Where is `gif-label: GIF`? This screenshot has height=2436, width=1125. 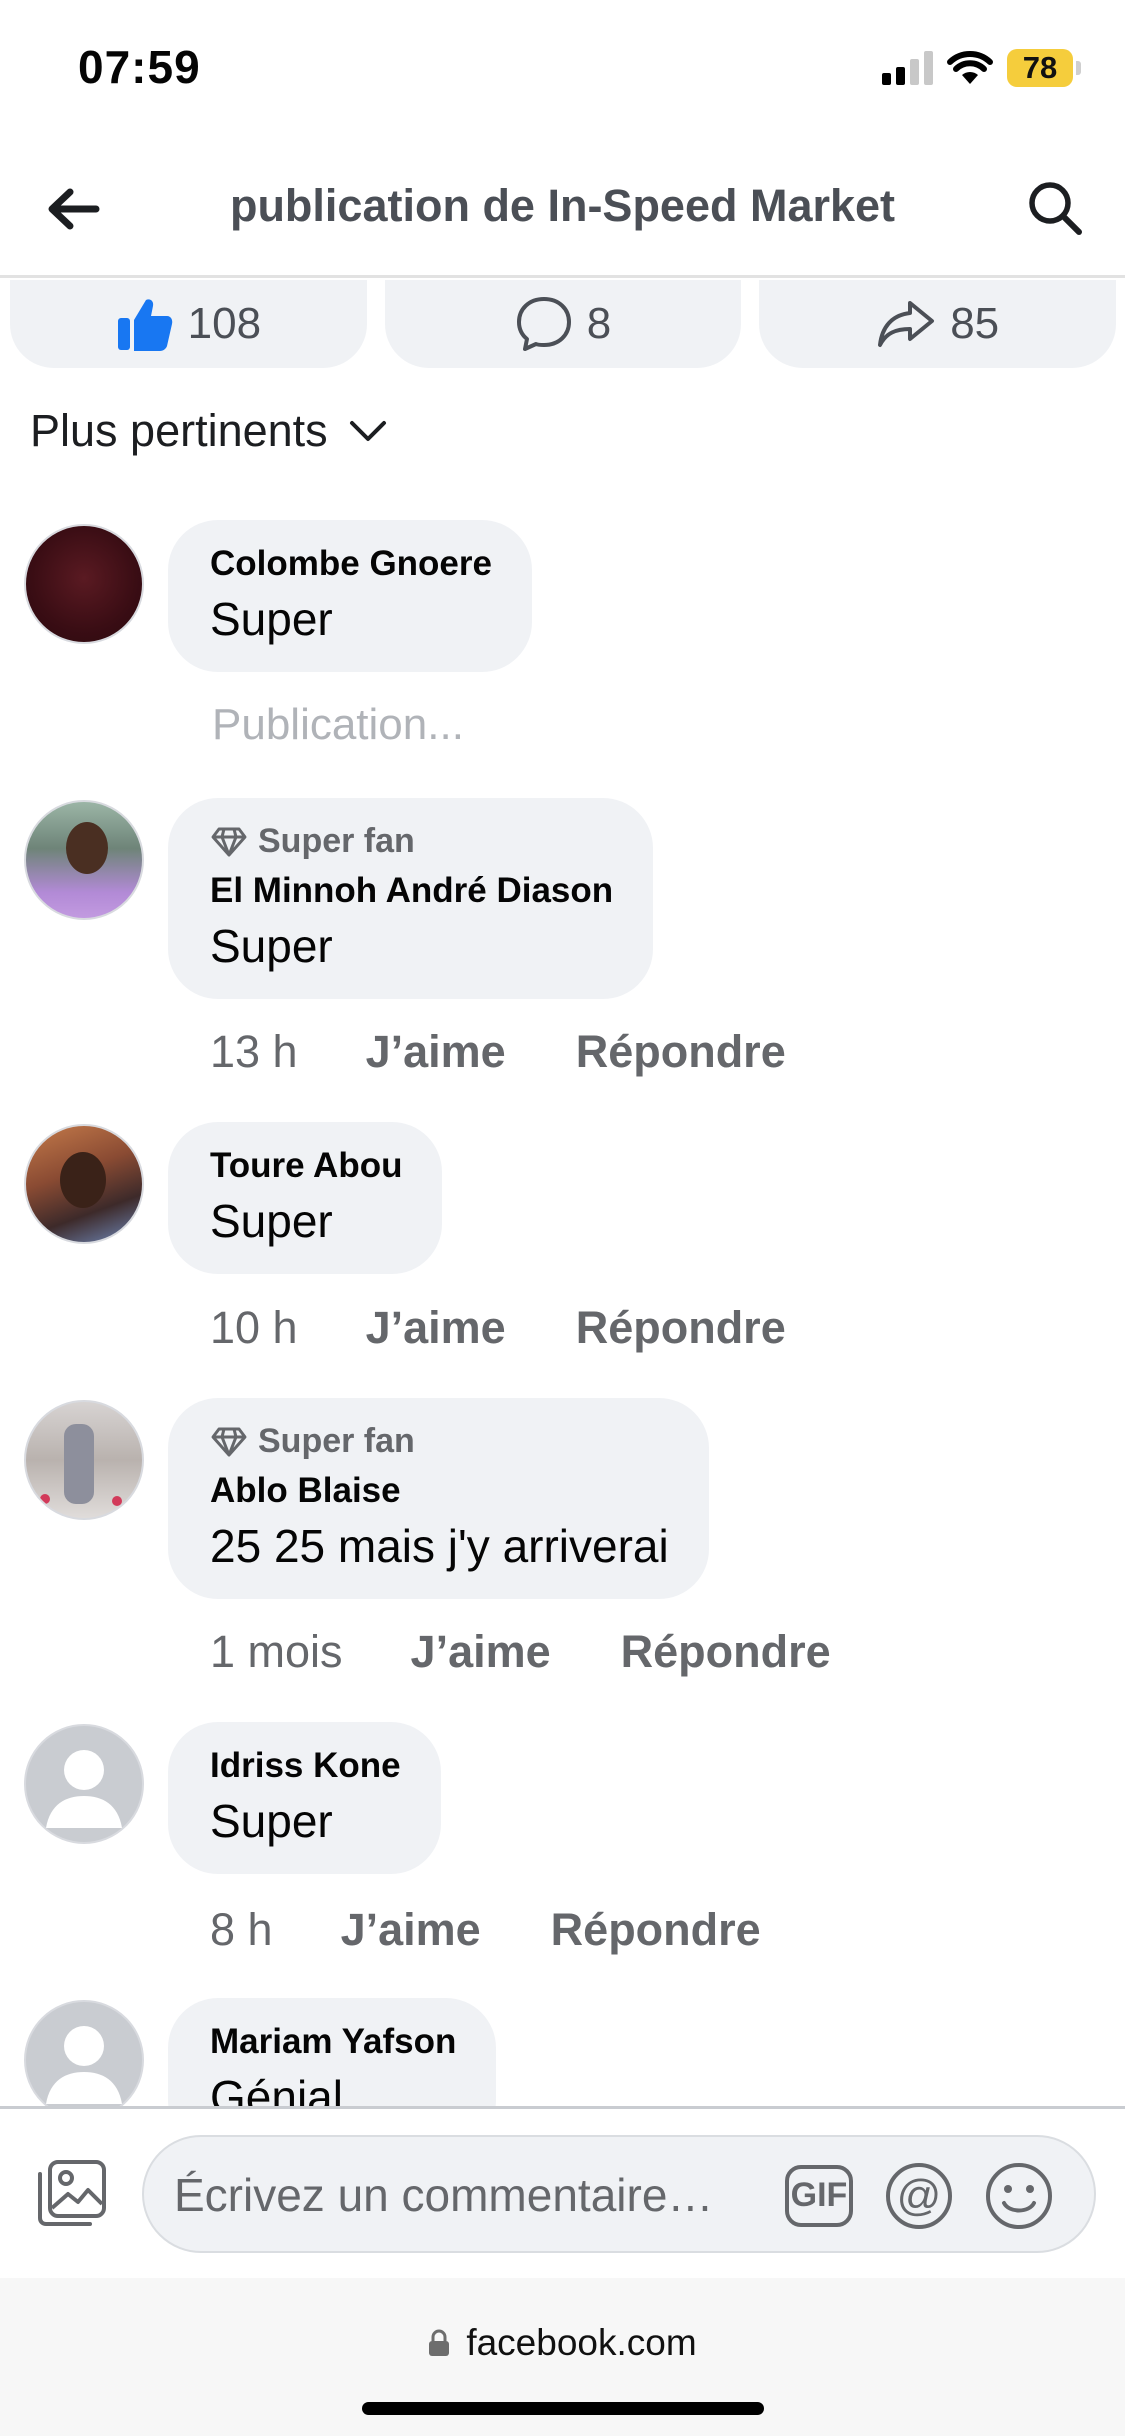
gif-label: GIF is located at coordinates (819, 2195).